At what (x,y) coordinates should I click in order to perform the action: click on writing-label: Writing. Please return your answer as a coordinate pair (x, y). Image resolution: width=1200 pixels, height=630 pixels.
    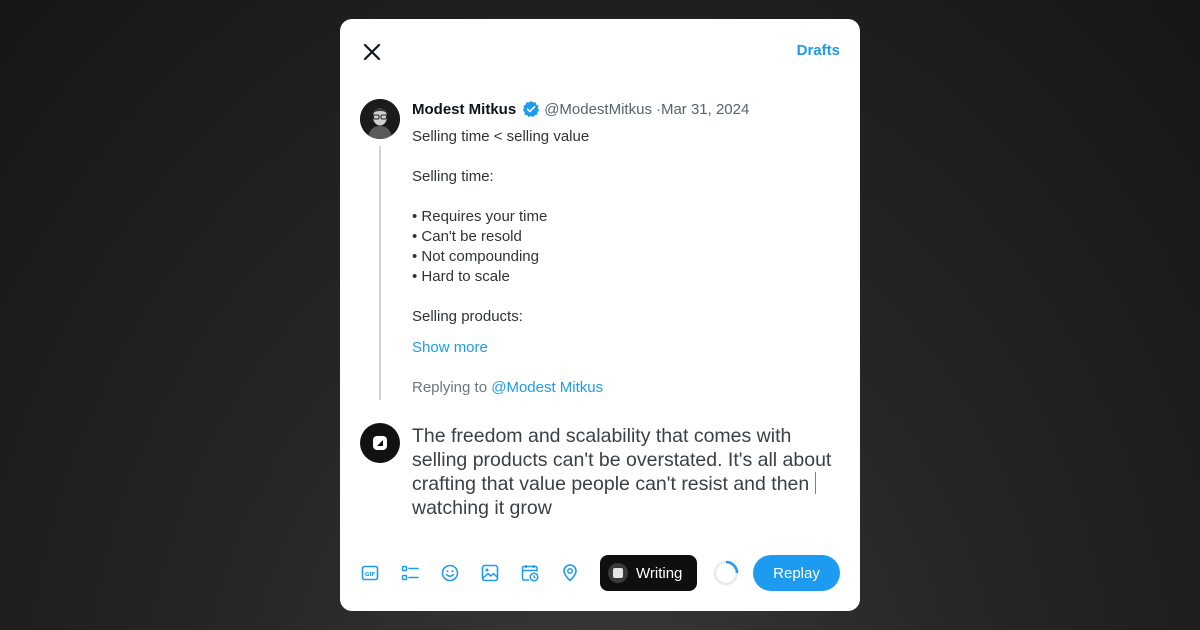
    Looking at the image, I should click on (659, 573).